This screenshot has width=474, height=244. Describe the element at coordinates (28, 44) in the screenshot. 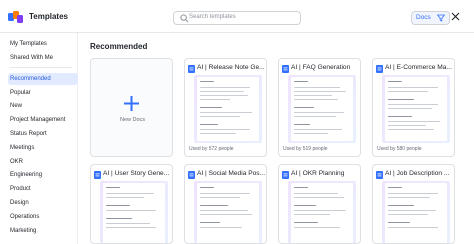

I see `sidebar-item-my-templates: My Templates` at that location.